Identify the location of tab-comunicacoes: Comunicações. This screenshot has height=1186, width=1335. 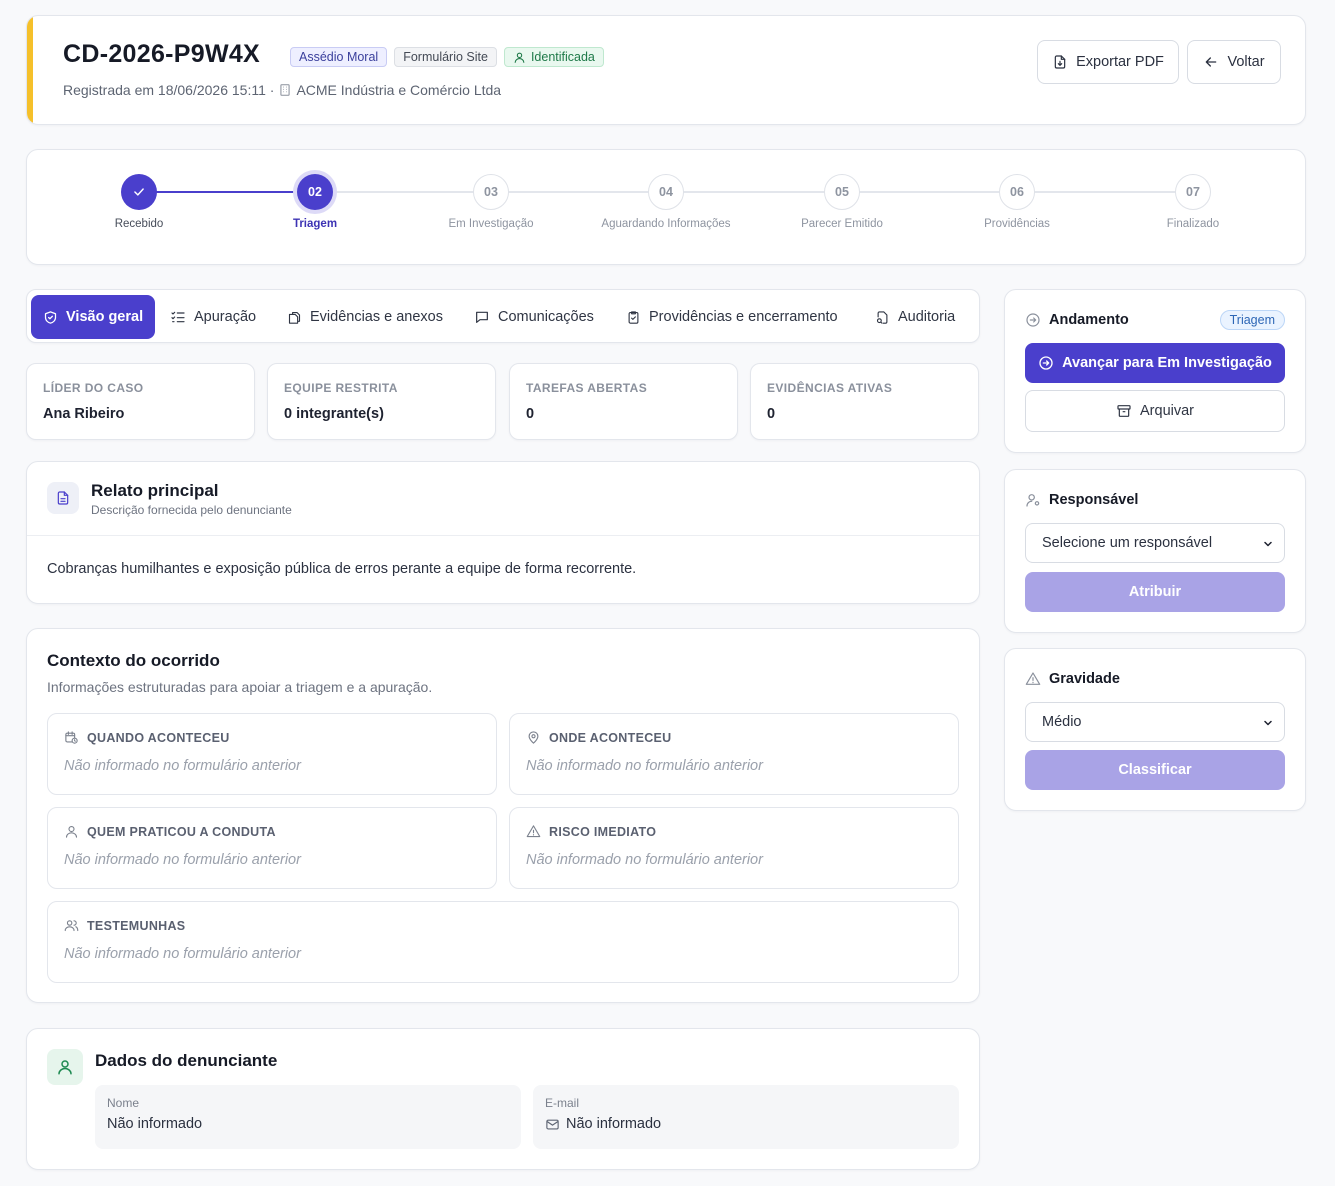
(534, 317).